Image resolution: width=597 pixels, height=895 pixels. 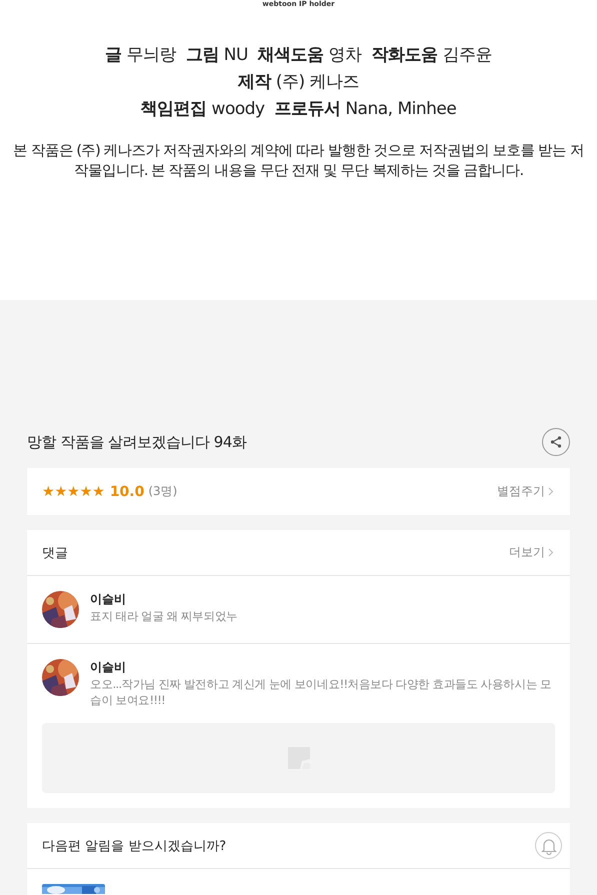 I want to click on share-button, so click(x=556, y=442).